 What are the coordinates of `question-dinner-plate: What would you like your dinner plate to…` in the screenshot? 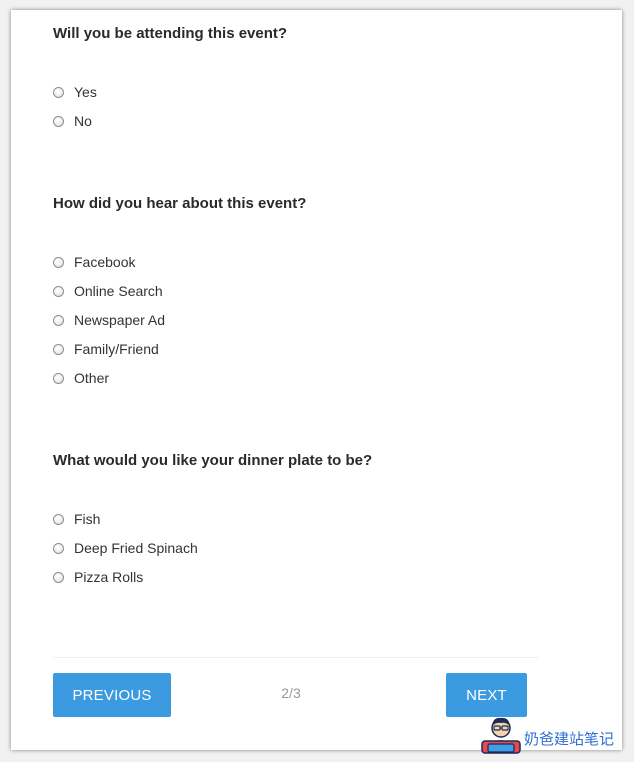 It's located at (213, 460).